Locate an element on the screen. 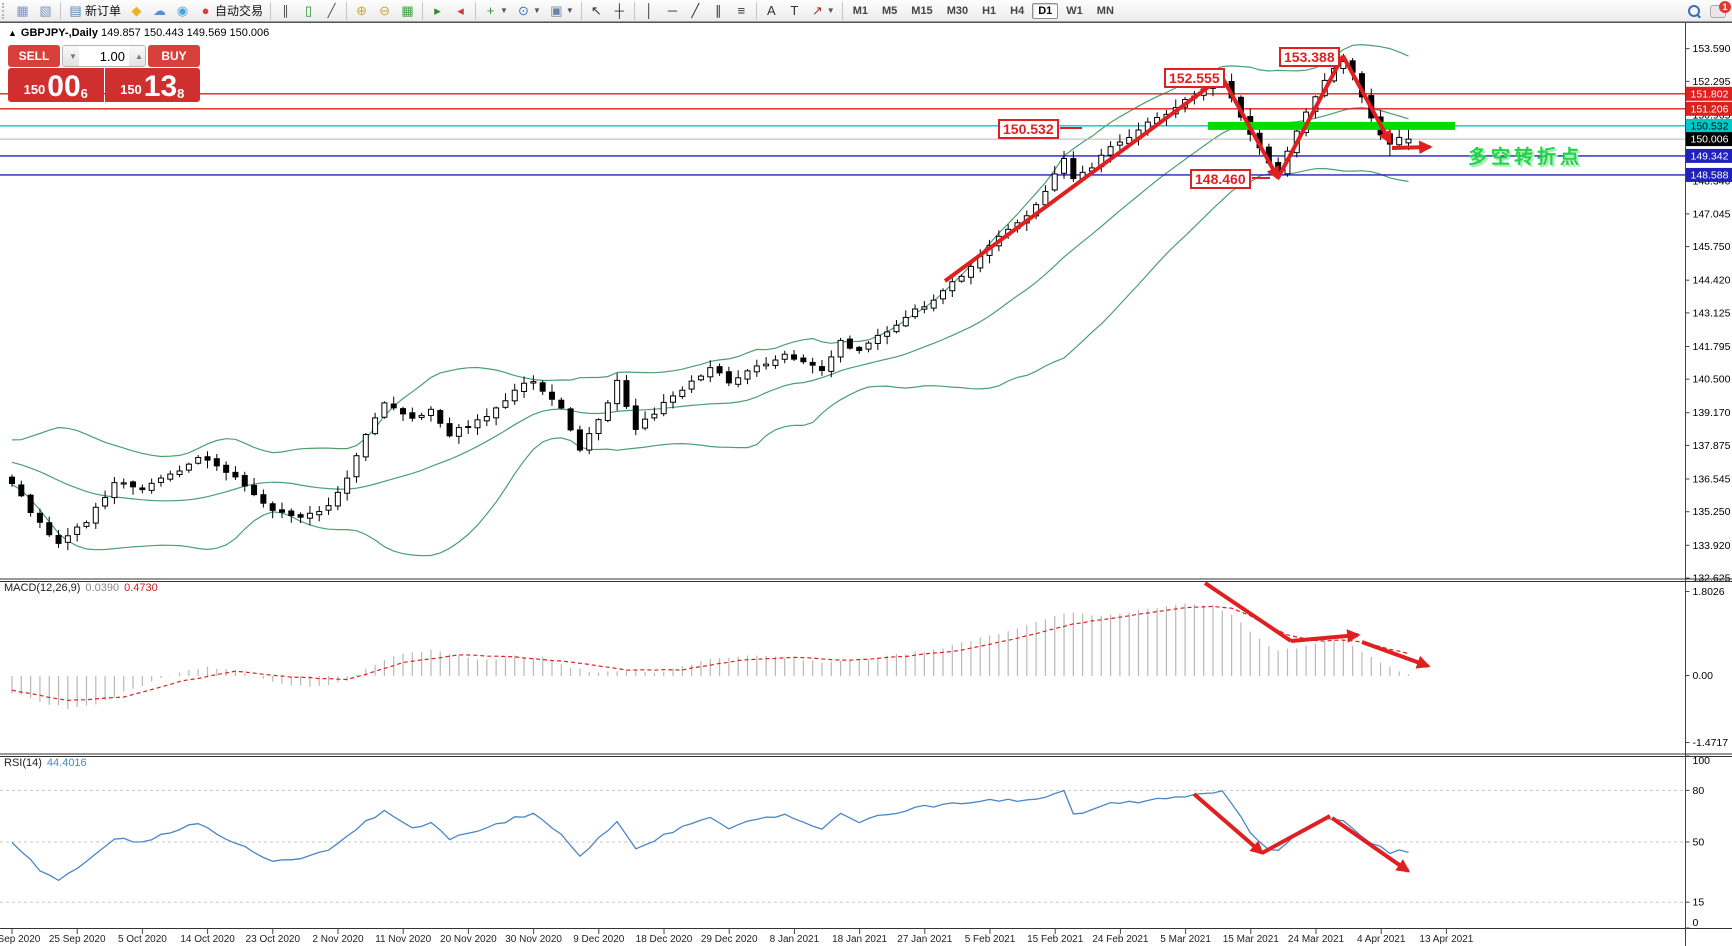 Image resolution: width=1732 pixels, height=946 pixels. timeframe-mn: MN is located at coordinates (1105, 11).